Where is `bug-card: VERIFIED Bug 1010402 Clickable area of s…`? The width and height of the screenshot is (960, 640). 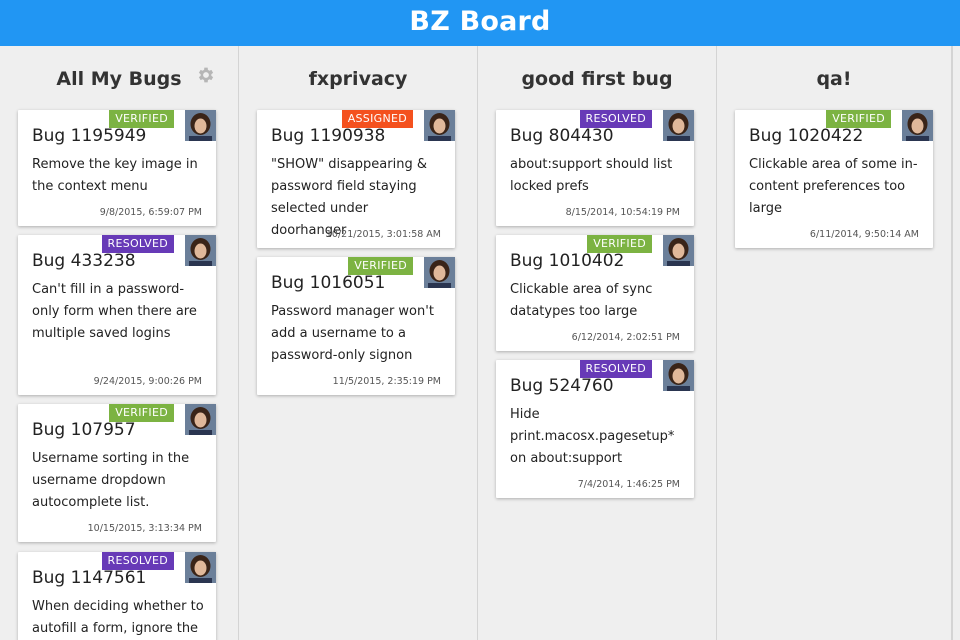
bug-card: VERIFIED Bug 1010402 Clickable area of s… is located at coordinates (595, 293).